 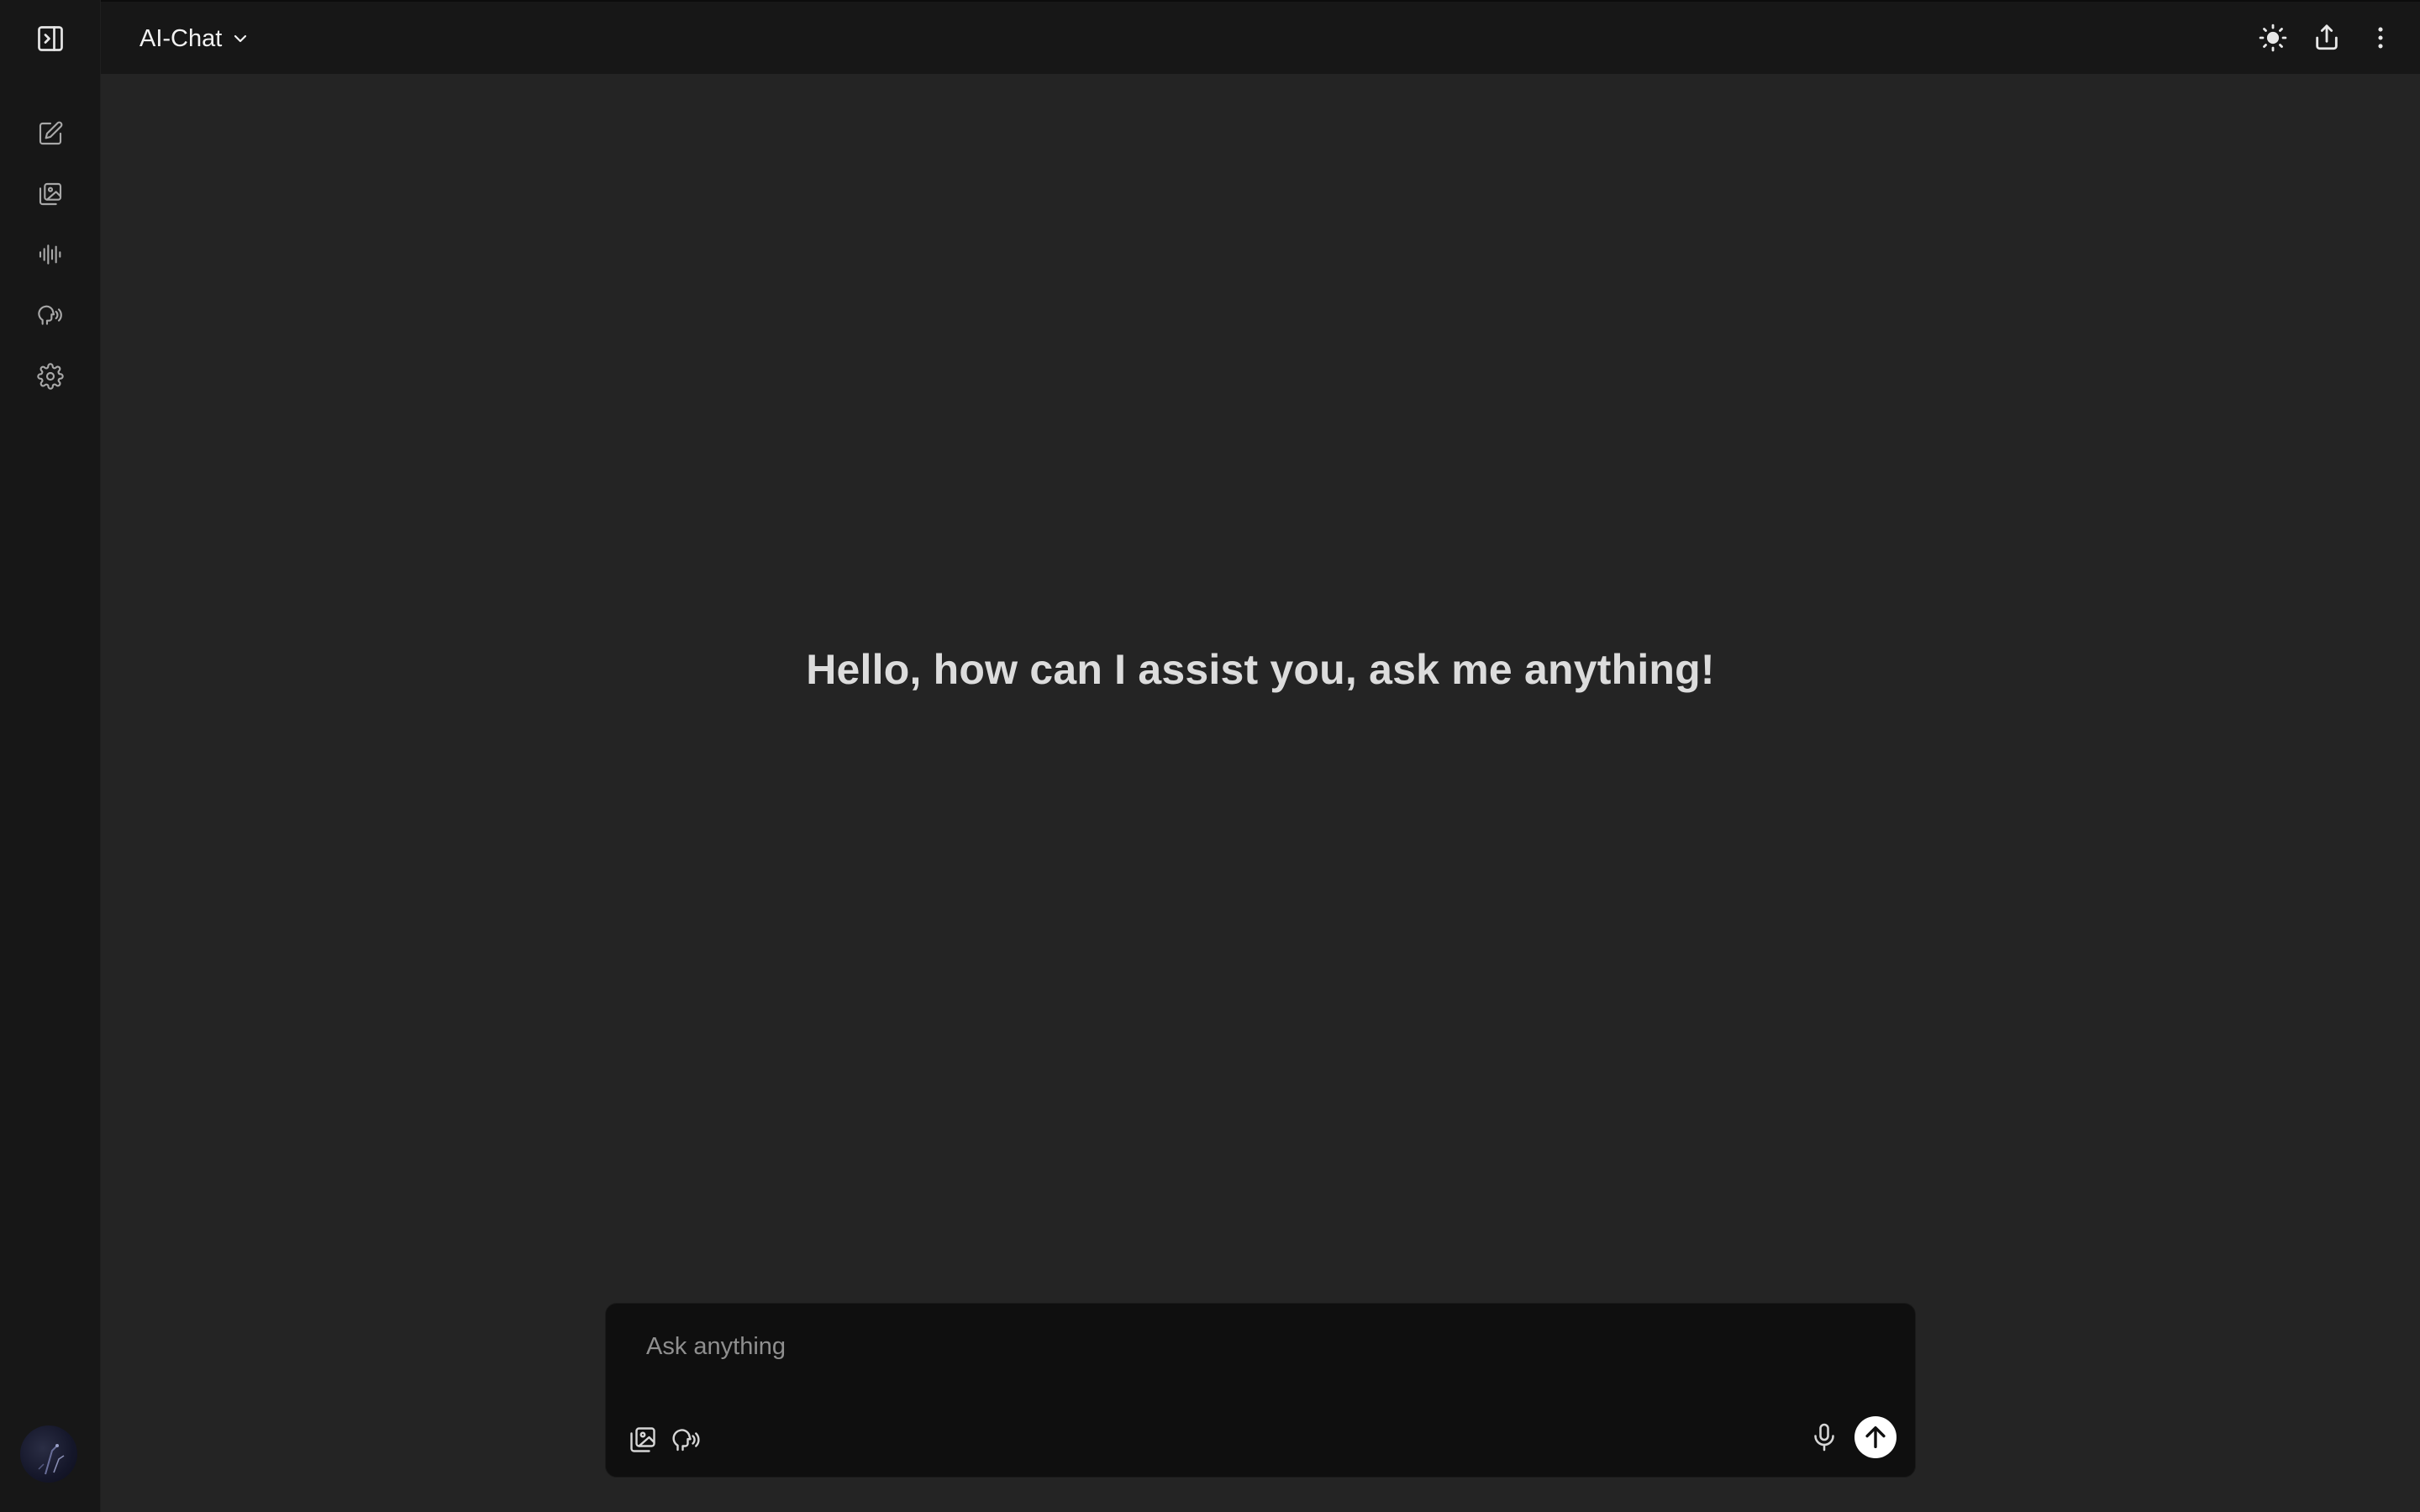 I want to click on sidebar-toggle-icon, so click(x=51, y=39).